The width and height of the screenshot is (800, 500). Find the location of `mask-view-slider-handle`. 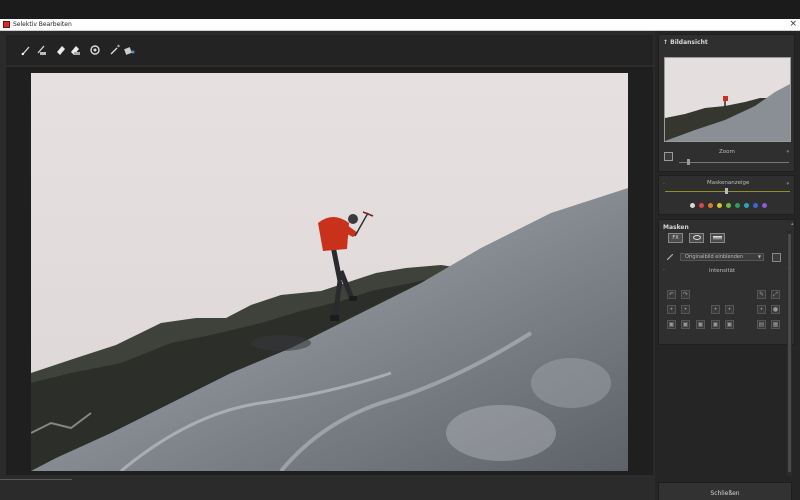

mask-view-slider-handle is located at coordinates (726, 191).